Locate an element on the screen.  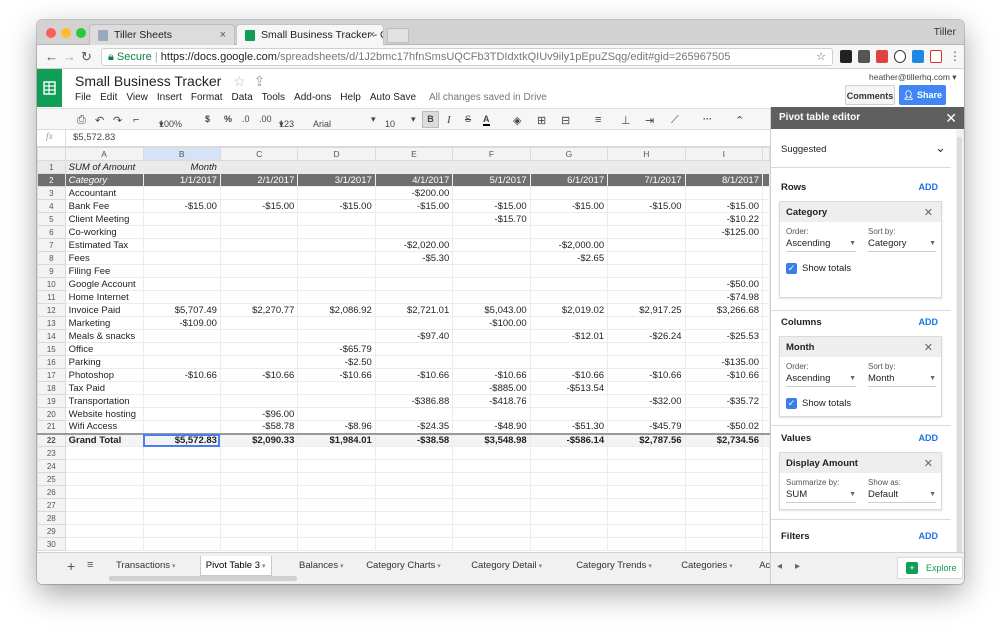
column-header-d: D is located at coordinates (336, 154).